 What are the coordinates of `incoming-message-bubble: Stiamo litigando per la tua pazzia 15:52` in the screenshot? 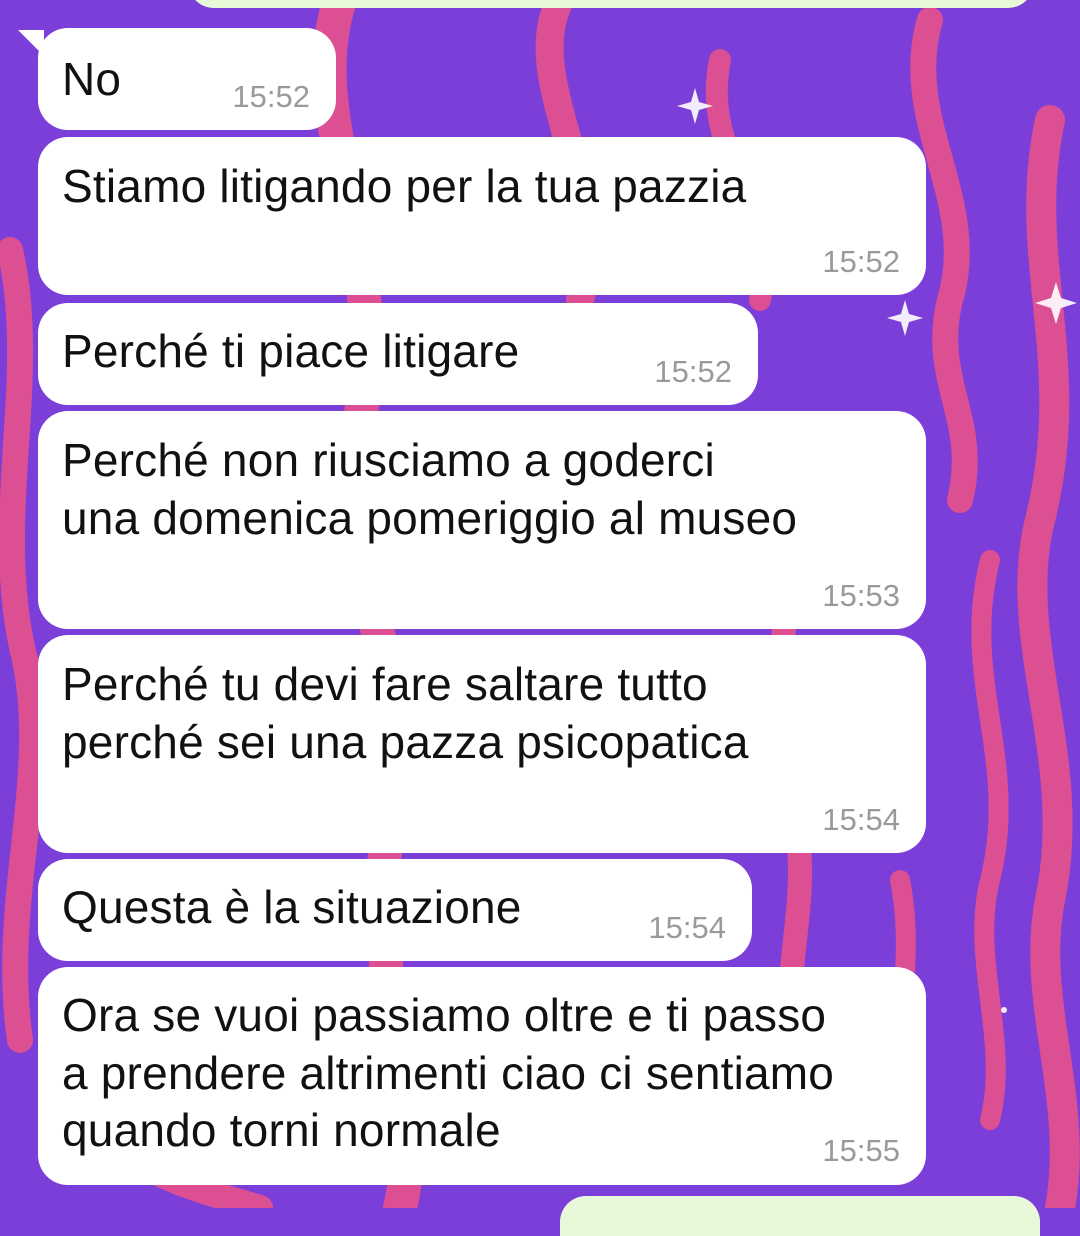 It's located at (482, 216).